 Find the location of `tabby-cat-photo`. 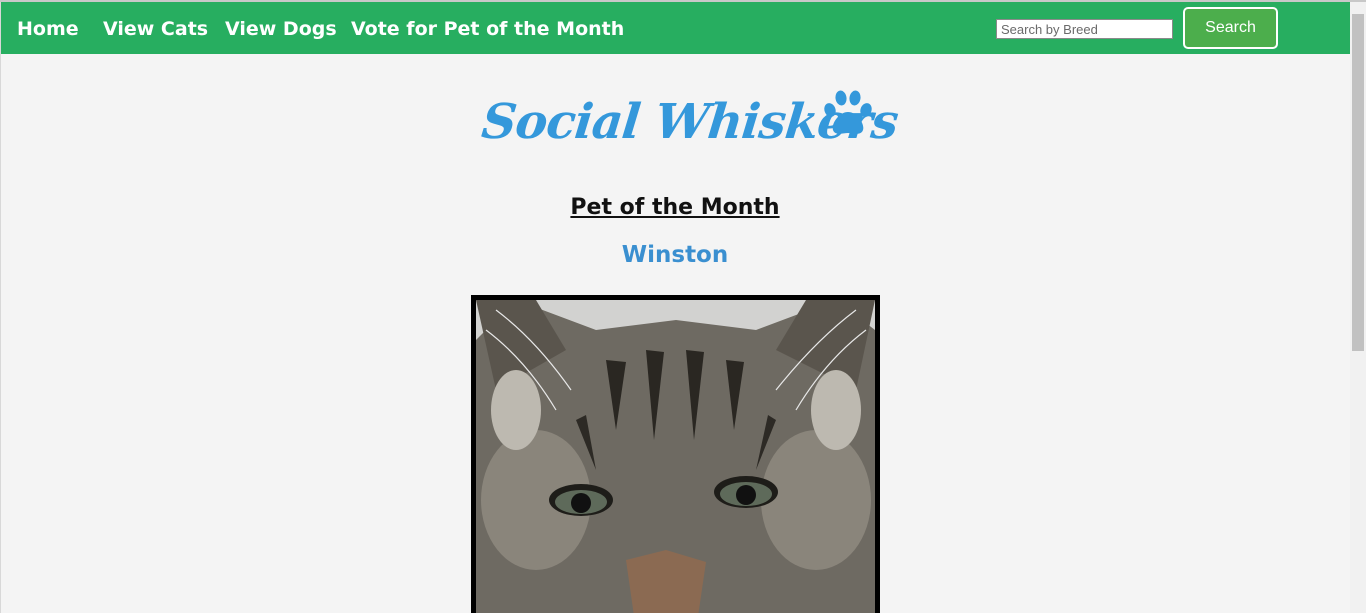

tabby-cat-photo is located at coordinates (675, 456).